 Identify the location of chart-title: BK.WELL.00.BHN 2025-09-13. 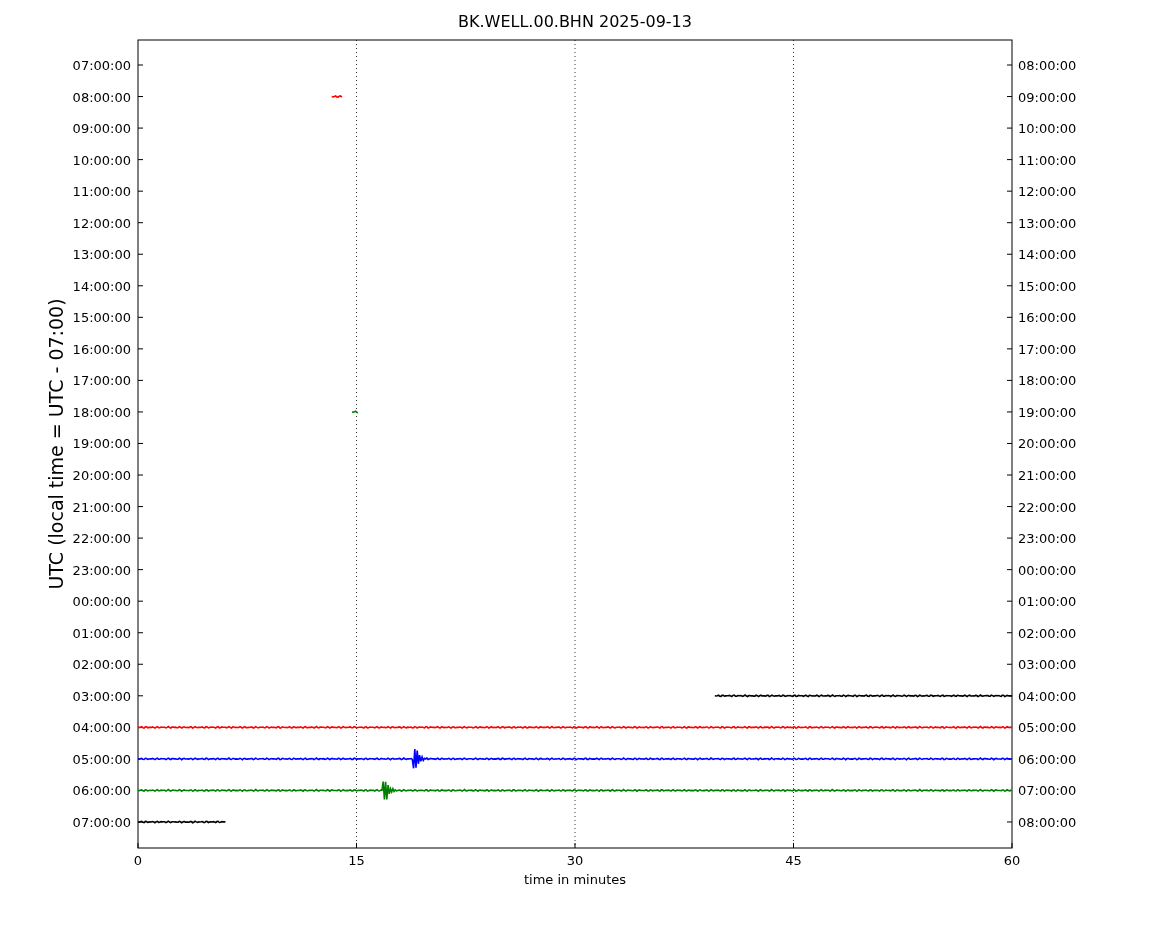
(575, 21).